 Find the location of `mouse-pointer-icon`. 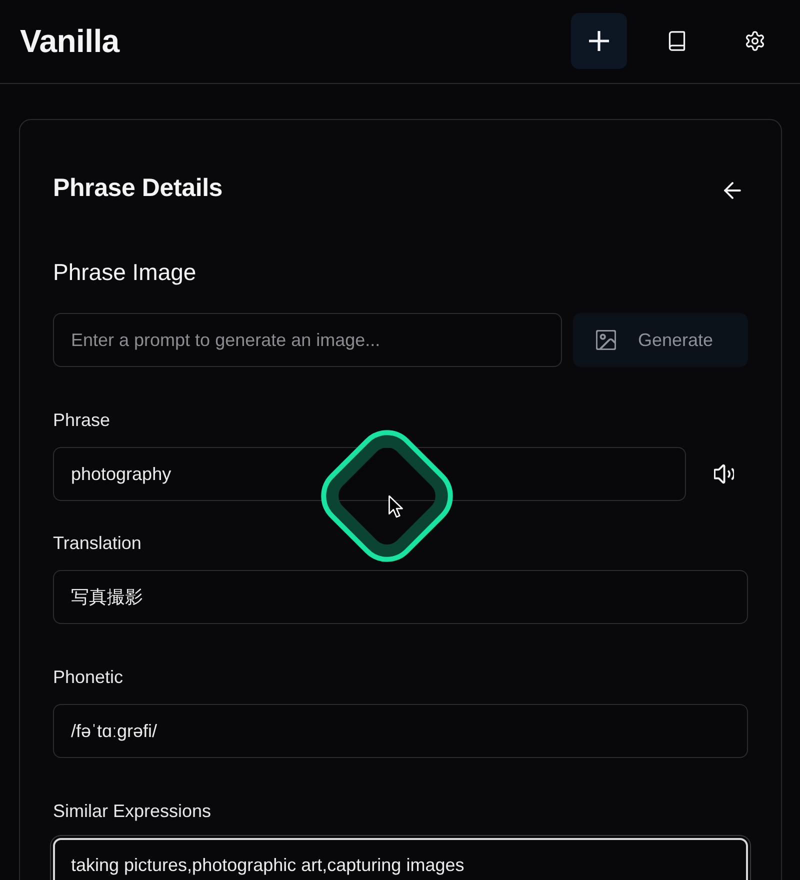

mouse-pointer-icon is located at coordinates (395, 506).